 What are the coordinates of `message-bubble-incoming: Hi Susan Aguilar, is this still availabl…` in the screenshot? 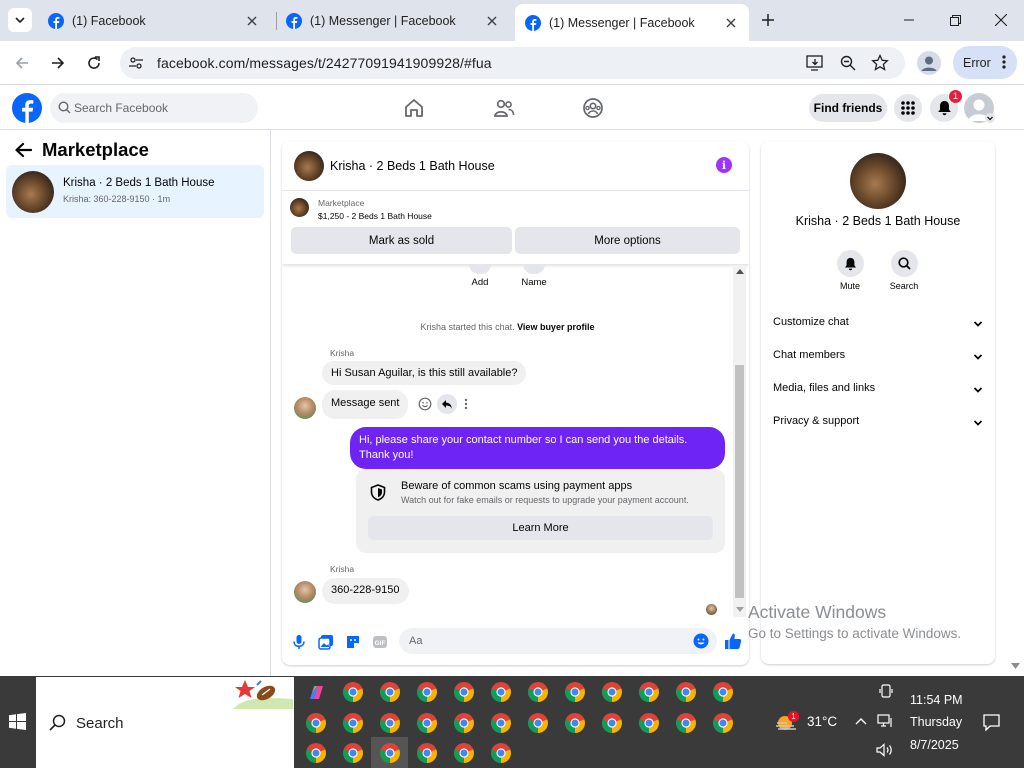 It's located at (424, 373).